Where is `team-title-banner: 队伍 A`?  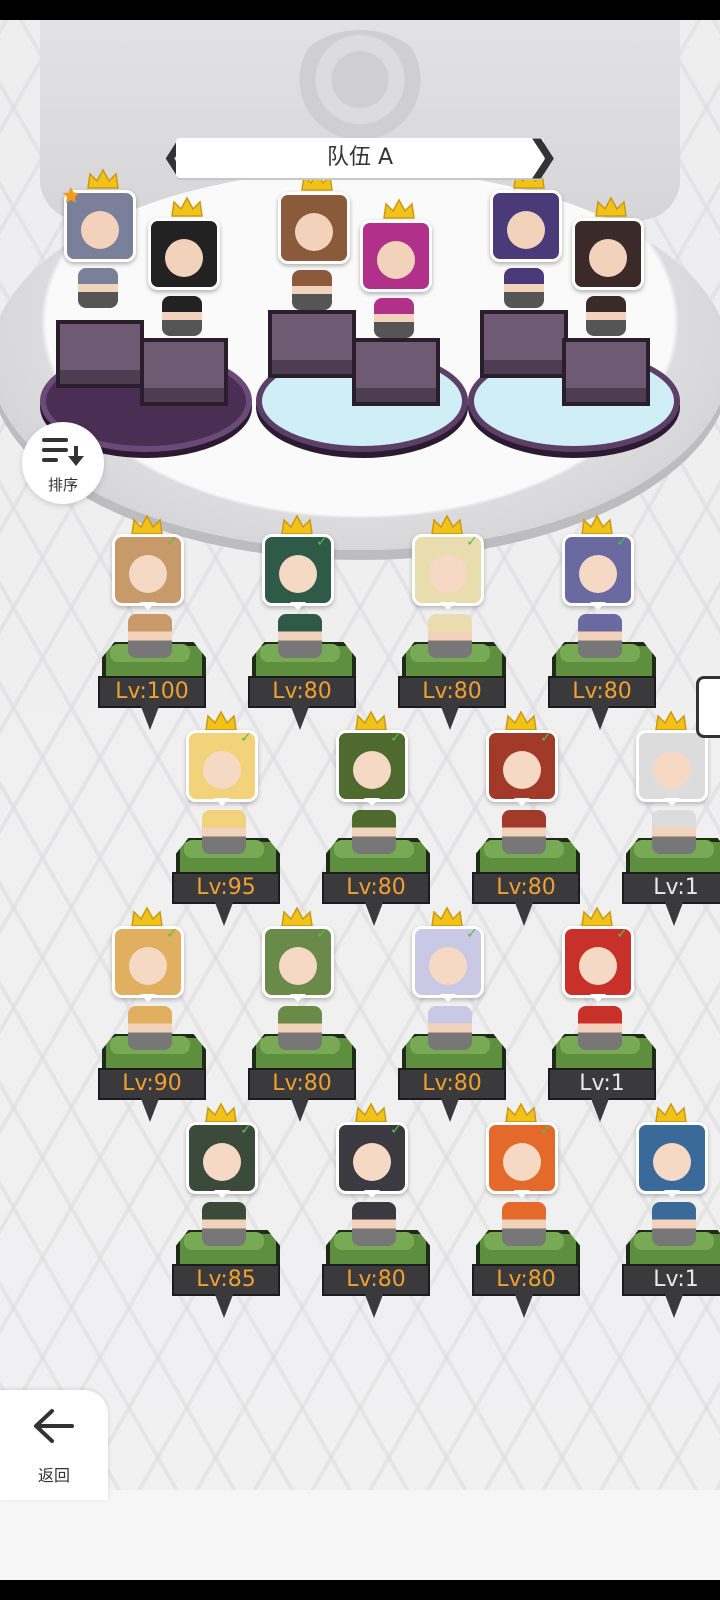 team-title-banner: 队伍 A is located at coordinates (360, 158).